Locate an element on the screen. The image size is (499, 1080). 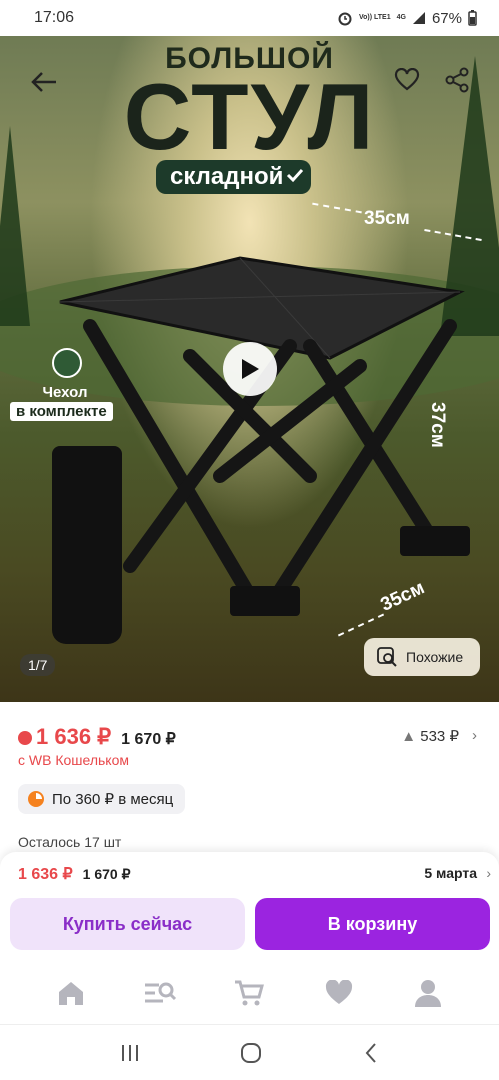
price-change: ▲ 533 ₽ › is located at coordinates (439, 736).